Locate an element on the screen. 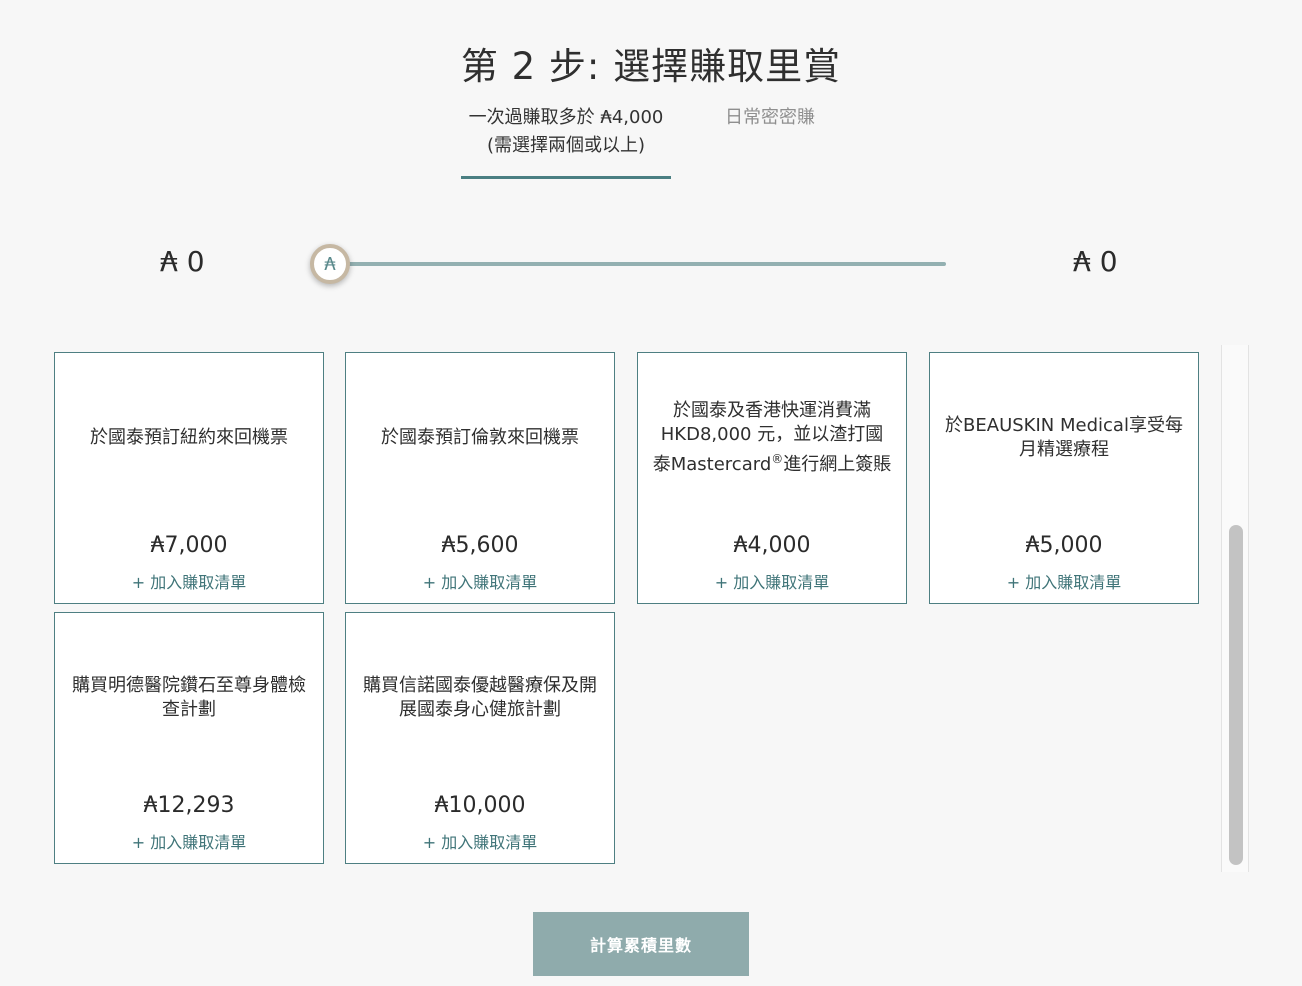 This screenshot has height=986, width=1302. slider-min-amount: ₳ 0 is located at coordinates (182, 261).